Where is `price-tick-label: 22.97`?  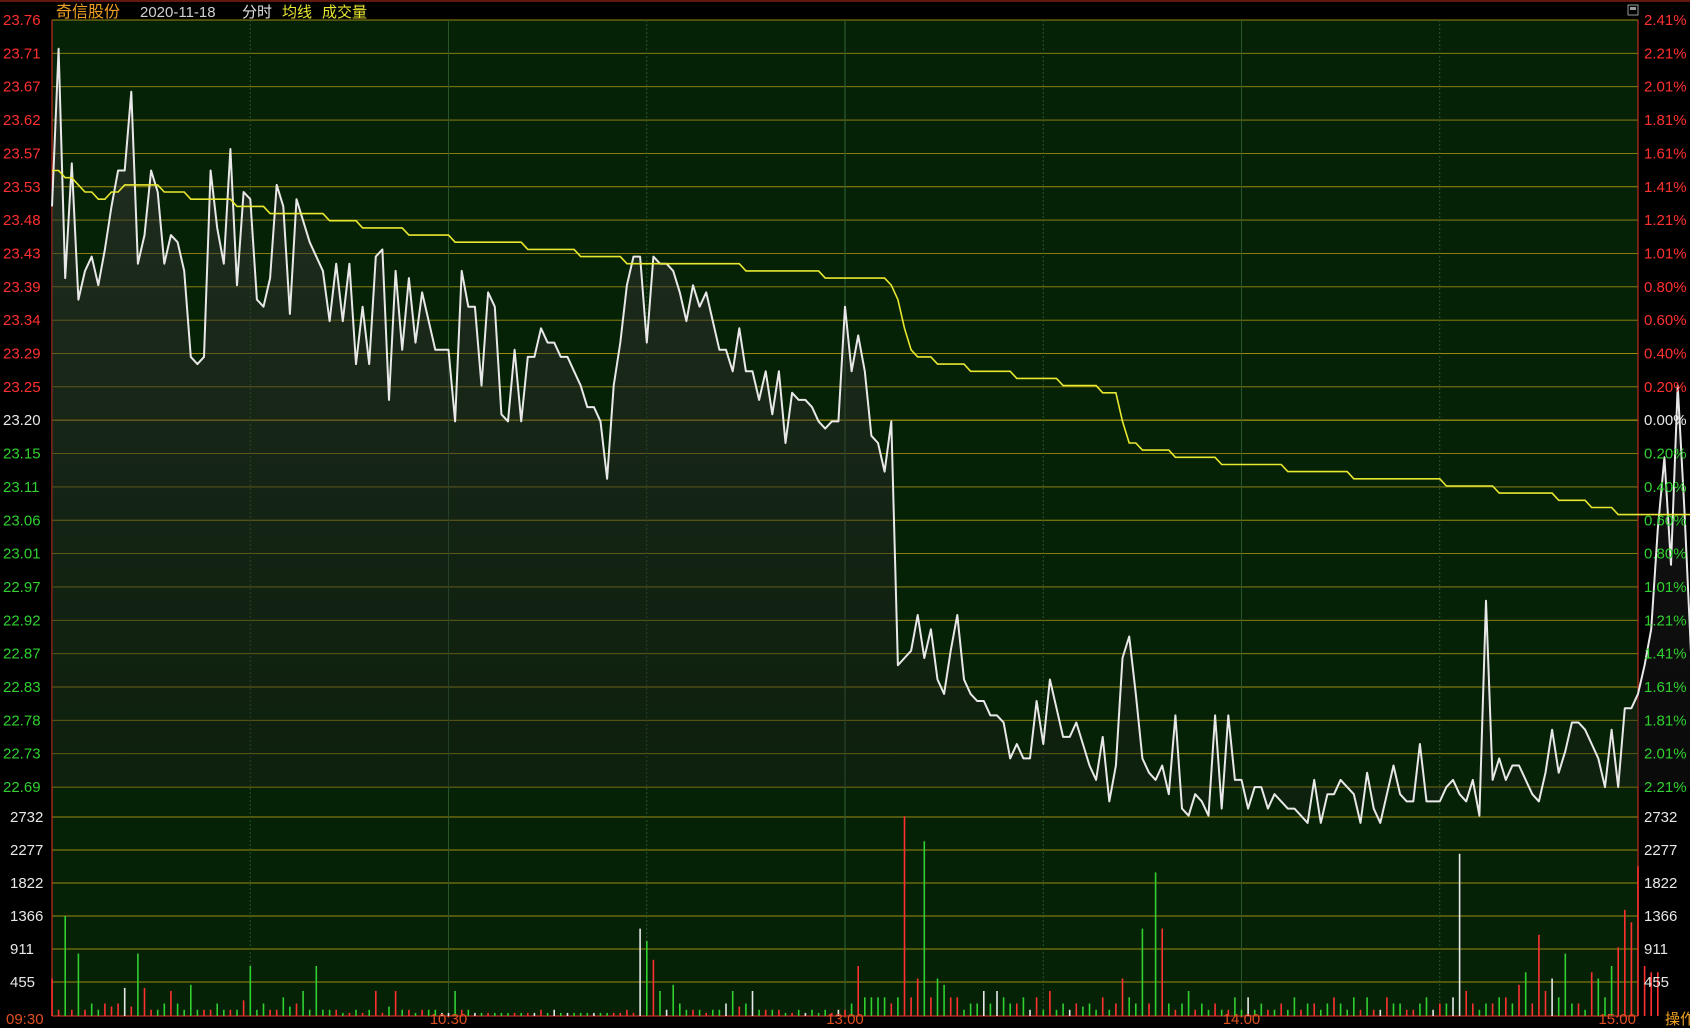
price-tick-label: 22.97 is located at coordinates (22, 587).